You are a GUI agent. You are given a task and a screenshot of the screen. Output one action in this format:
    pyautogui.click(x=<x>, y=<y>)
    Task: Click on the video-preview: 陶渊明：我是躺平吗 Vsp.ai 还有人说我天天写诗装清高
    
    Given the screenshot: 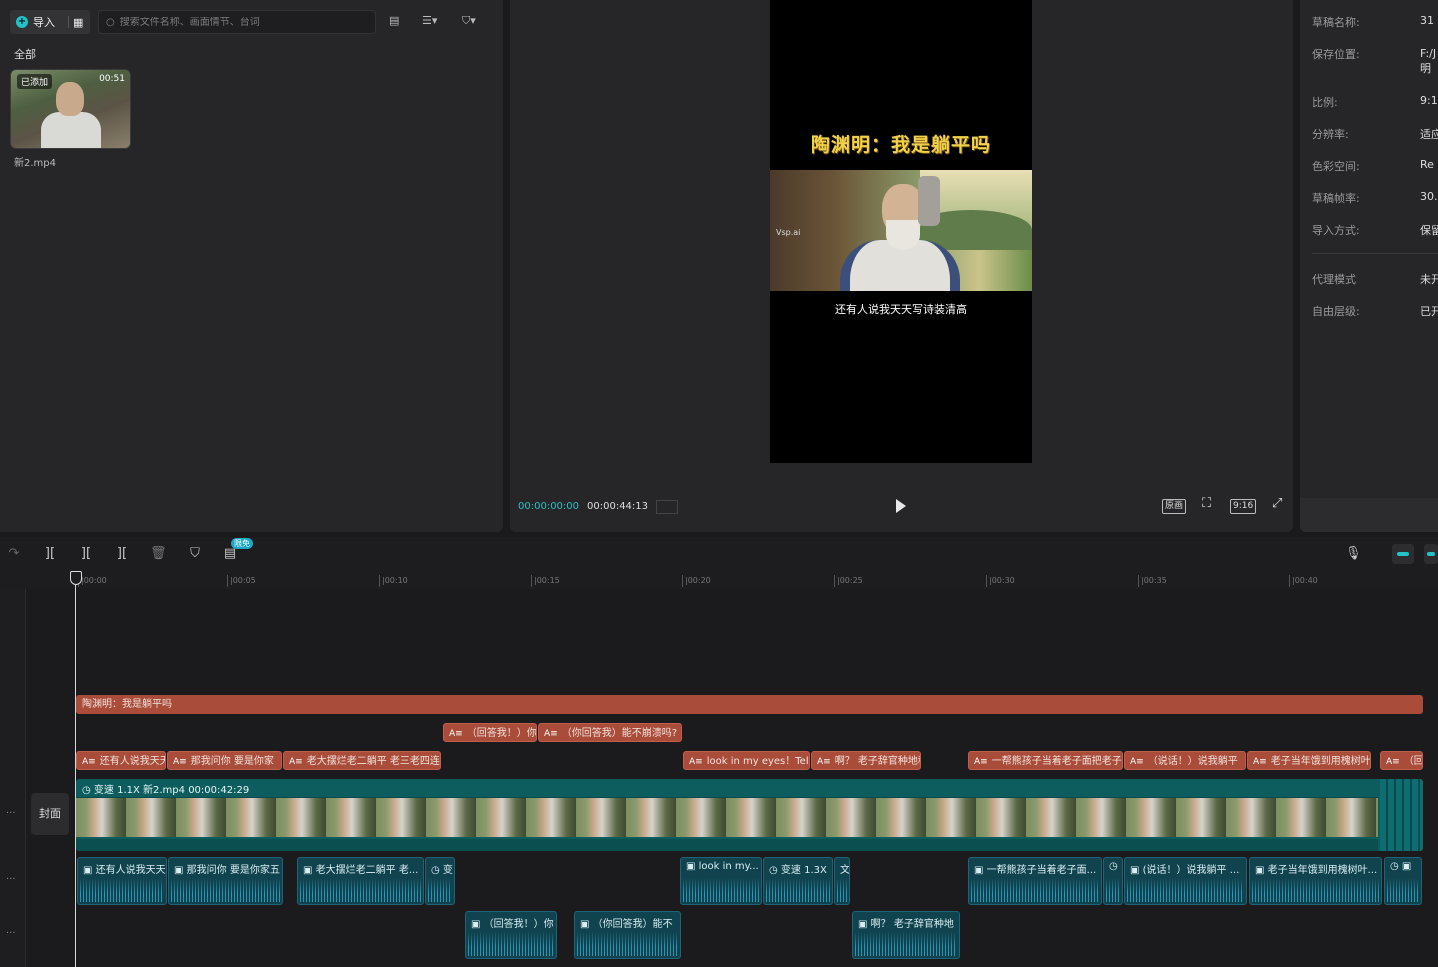 What is the action you would take?
    pyautogui.click(x=901, y=231)
    